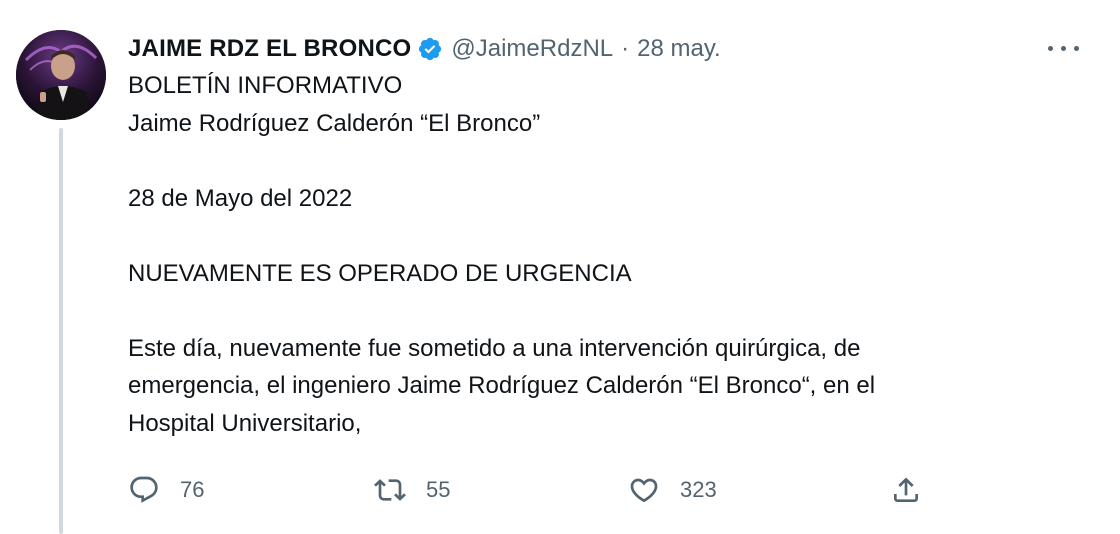 The height and width of the screenshot is (534, 1120). Describe the element at coordinates (672, 490) in the screenshot. I see `like-button: 323` at that location.